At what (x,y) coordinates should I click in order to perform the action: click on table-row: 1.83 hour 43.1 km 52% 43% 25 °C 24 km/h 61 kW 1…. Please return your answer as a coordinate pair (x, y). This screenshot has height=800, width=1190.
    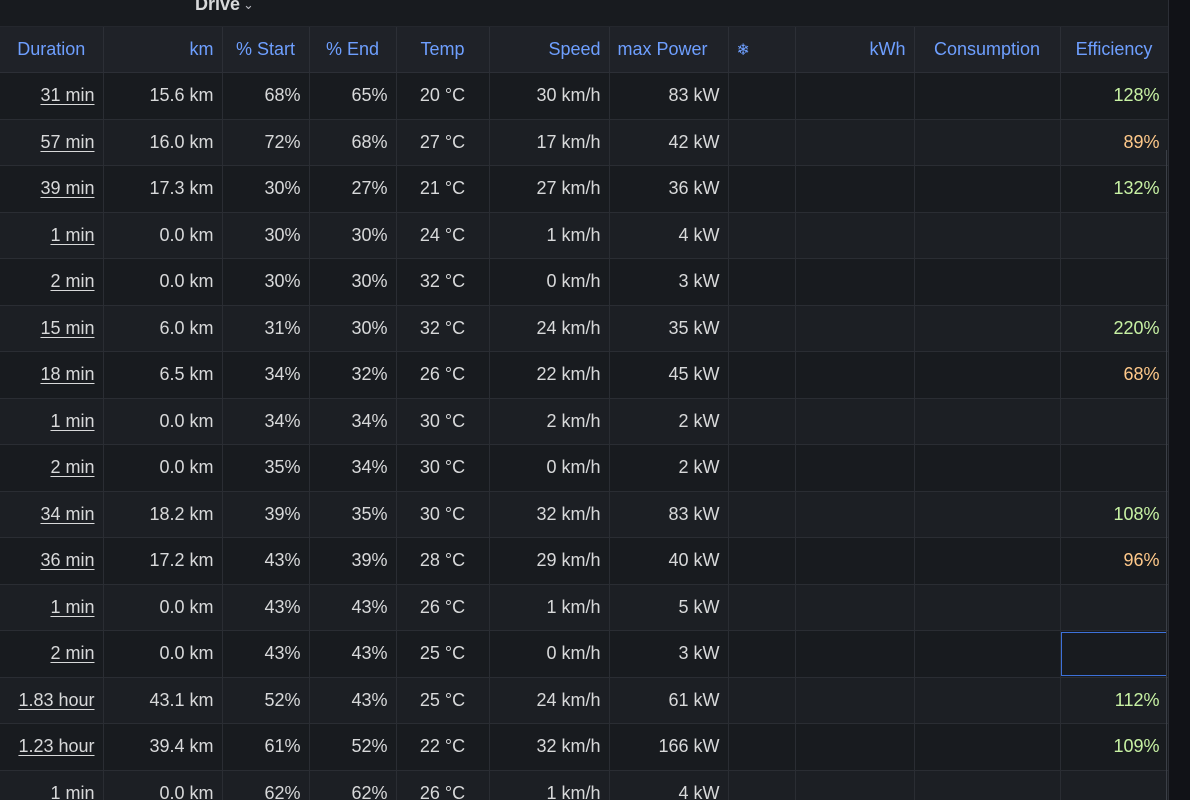
    Looking at the image, I should click on (584, 700).